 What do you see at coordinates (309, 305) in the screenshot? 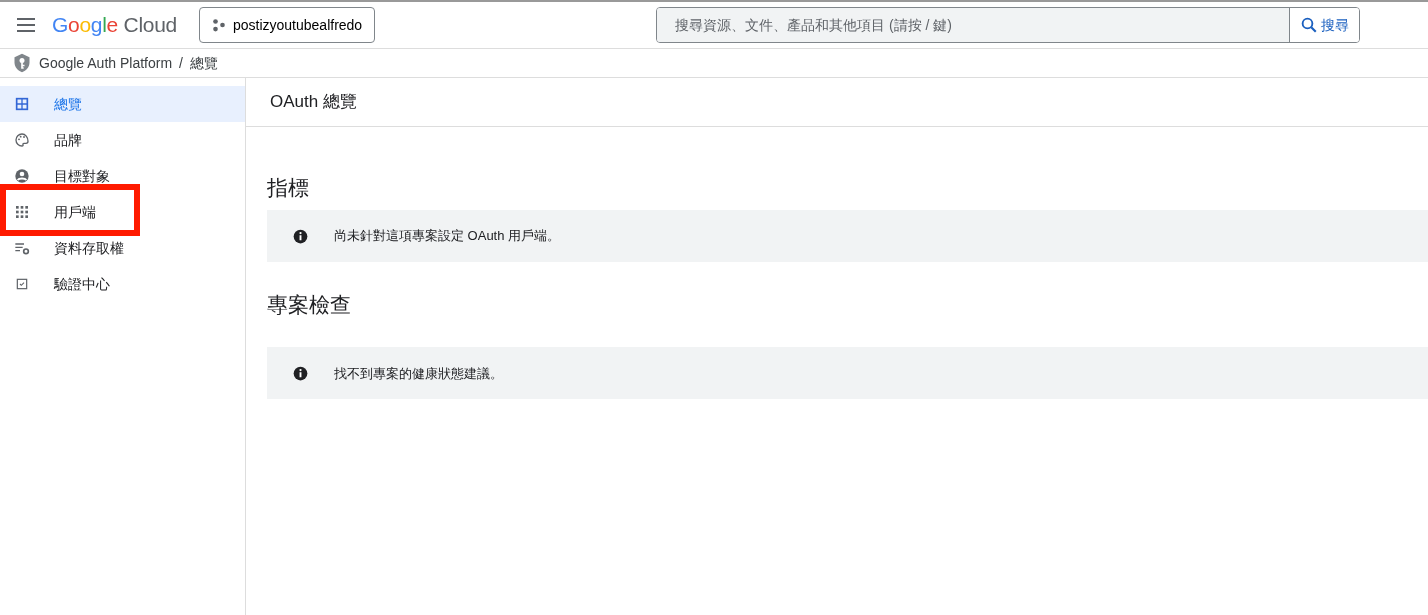
I see `section-heading: 專案檢查` at bounding box center [309, 305].